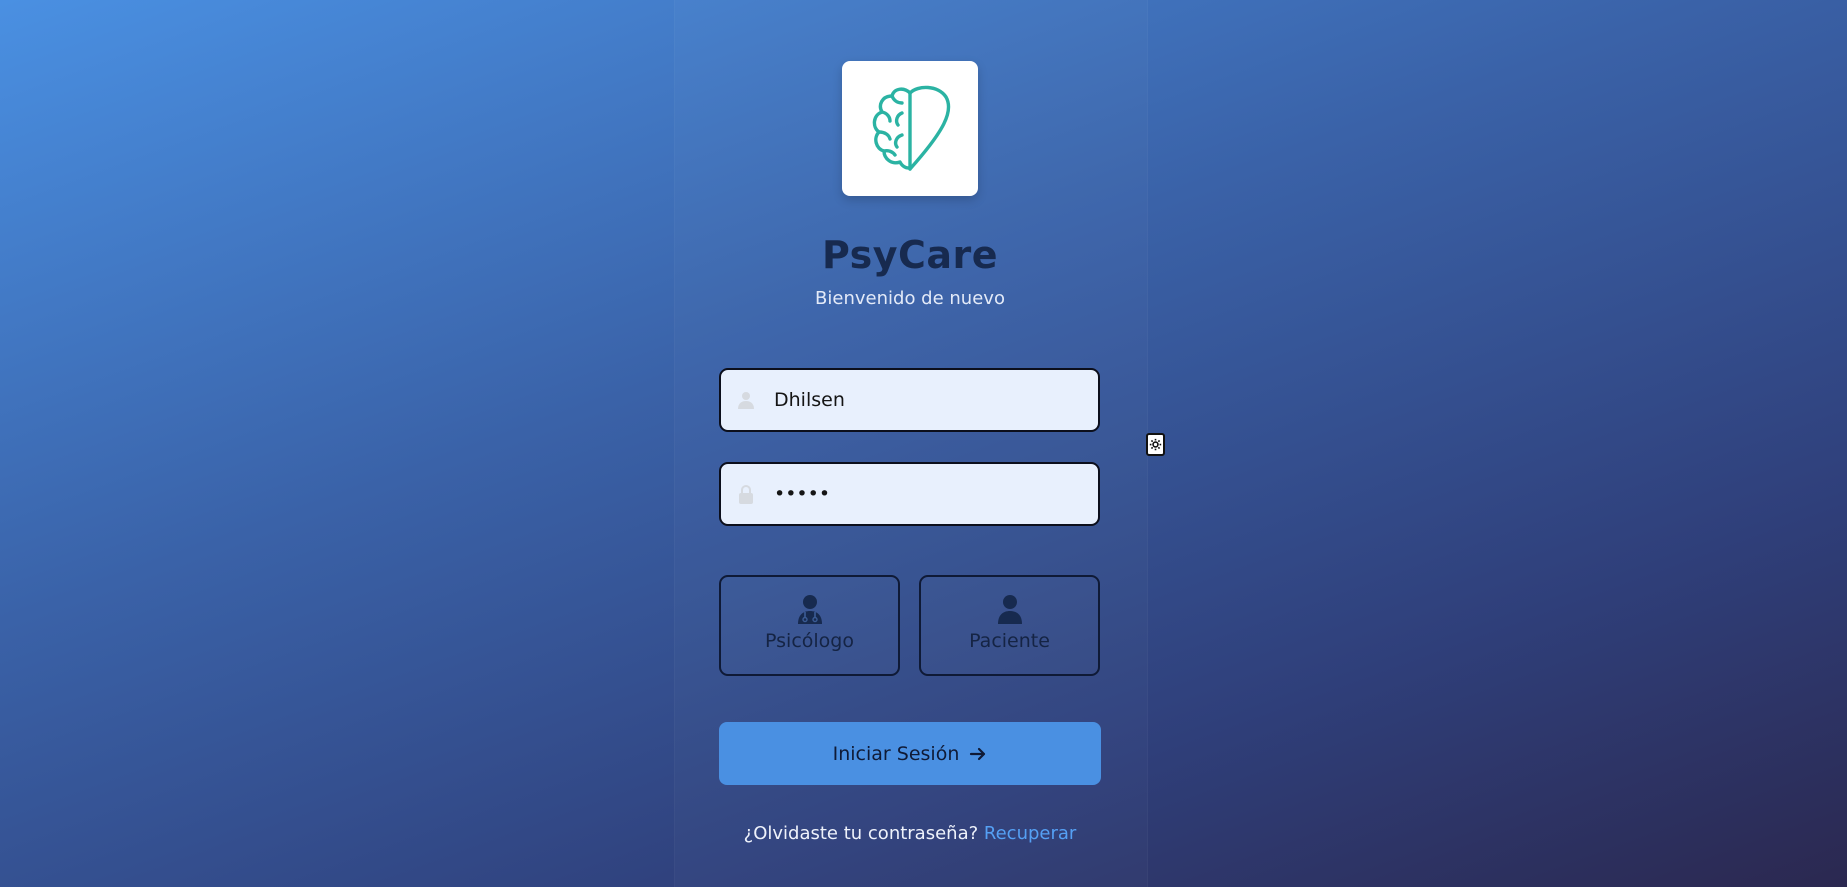 The height and width of the screenshot is (887, 1847). Describe the element at coordinates (746, 494) in the screenshot. I see `lock-icon` at that location.